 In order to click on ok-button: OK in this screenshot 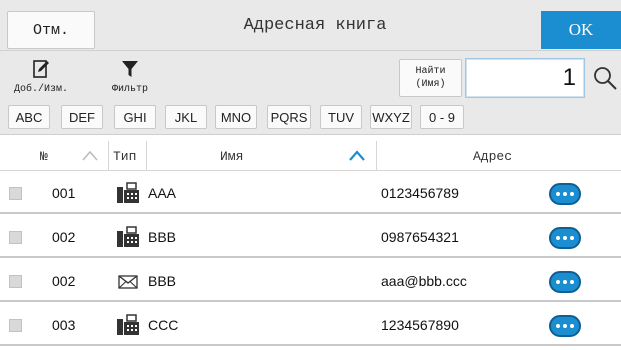, I will do `click(581, 30)`.